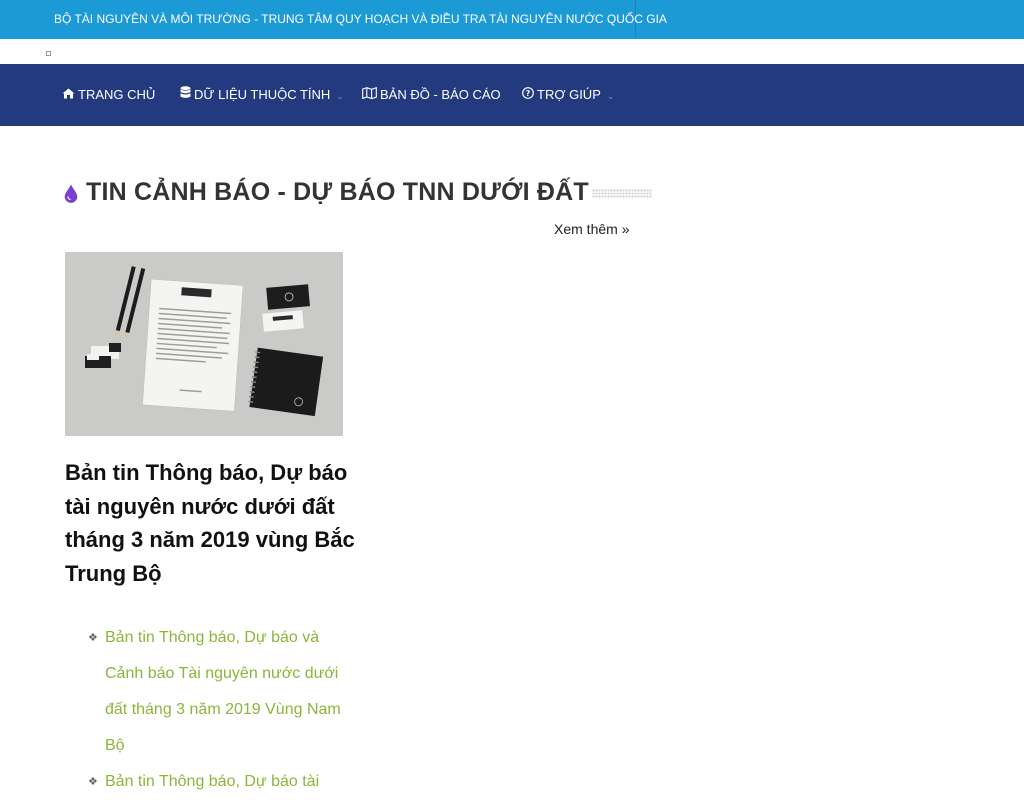 The width and height of the screenshot is (1024, 800). What do you see at coordinates (117, 94) in the screenshot?
I see `nav-label-home: TRANG CHỦ` at bounding box center [117, 94].